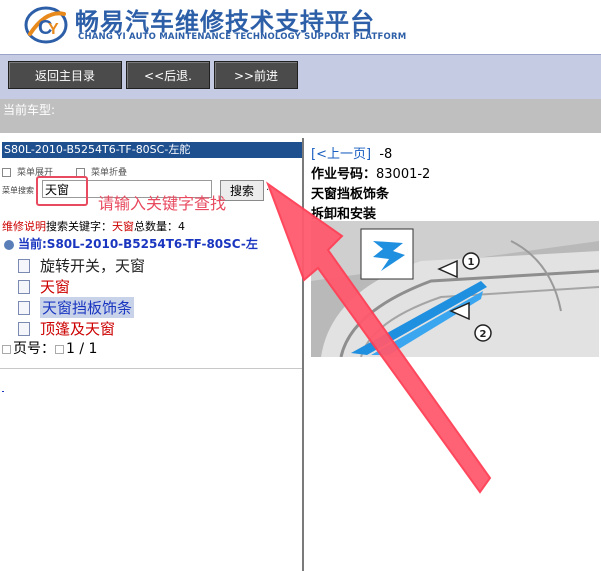 The image size is (601, 571). What do you see at coordinates (9, 244) in the screenshot?
I see `car-node-icon` at bounding box center [9, 244].